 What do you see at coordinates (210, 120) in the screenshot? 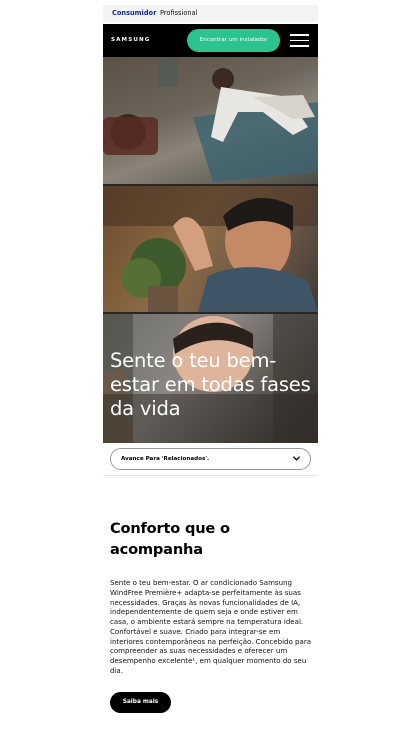
I see `hero-image-yoga` at bounding box center [210, 120].